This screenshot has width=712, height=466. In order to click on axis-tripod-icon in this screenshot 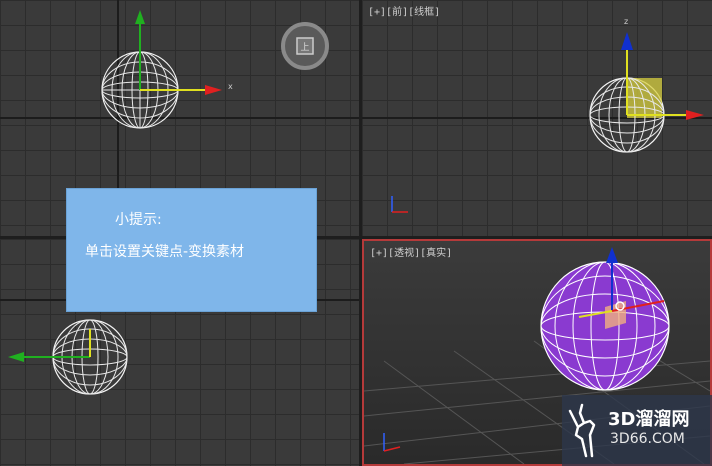, I will do `click(399, 204)`.